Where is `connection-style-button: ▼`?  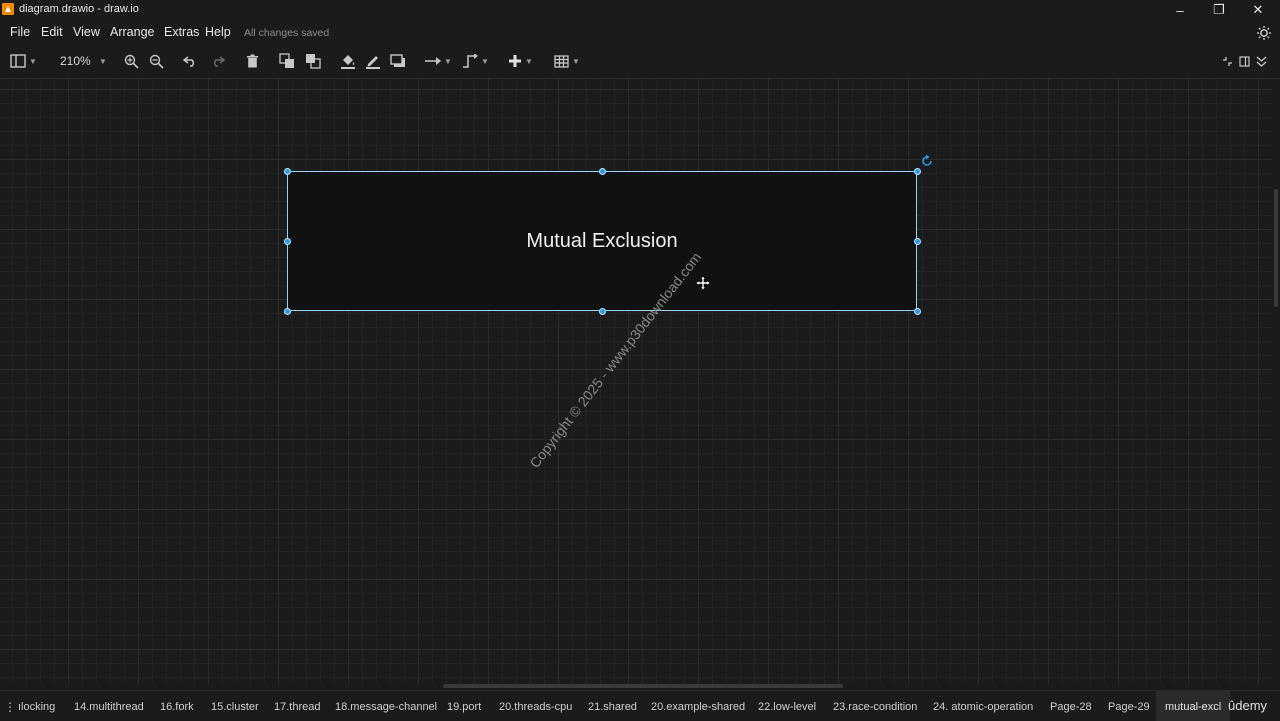
connection-style-button: ▼ is located at coordinates (438, 61).